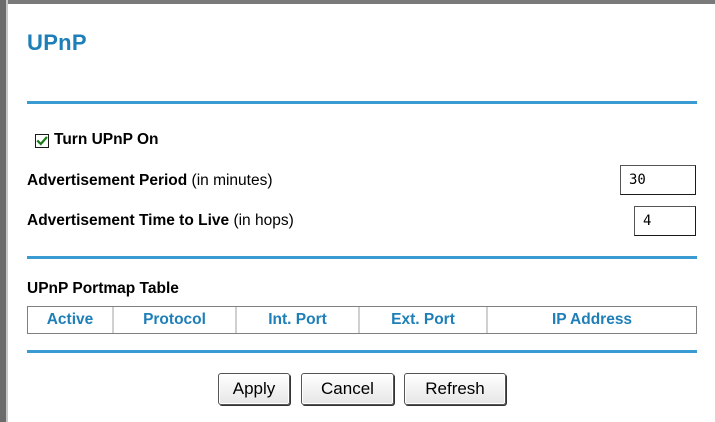  Describe the element at coordinates (106, 139) in the screenshot. I see `turn-upnp-on-label: Turn UPnP On` at that location.